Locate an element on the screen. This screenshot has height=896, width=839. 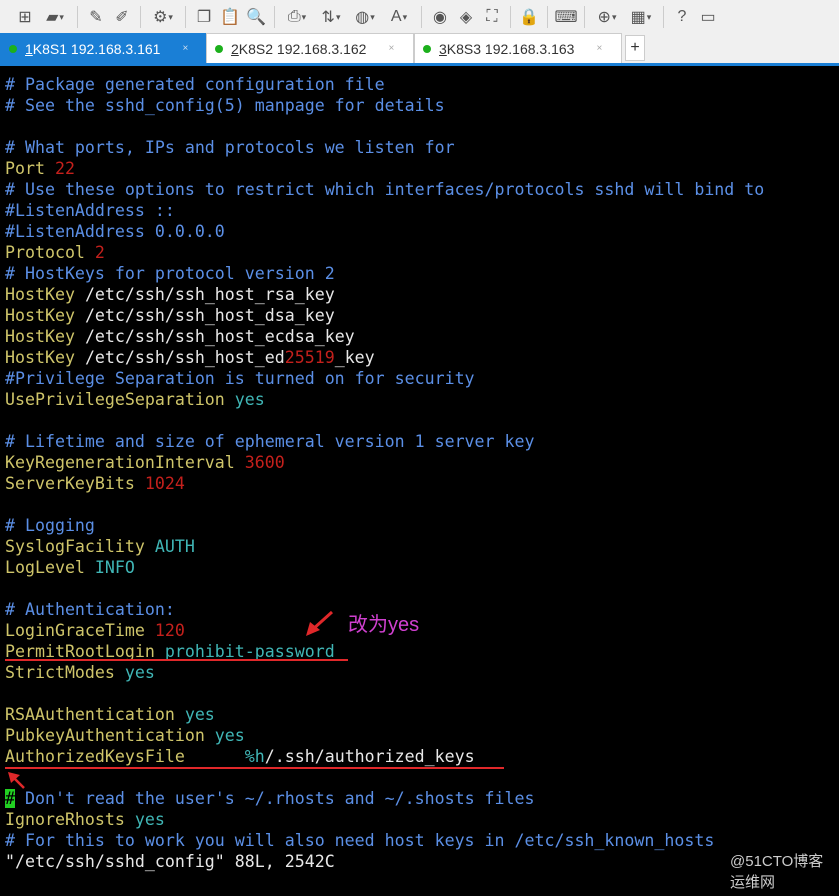
annotation-note: 改为yes is located at coordinates (384, 625).